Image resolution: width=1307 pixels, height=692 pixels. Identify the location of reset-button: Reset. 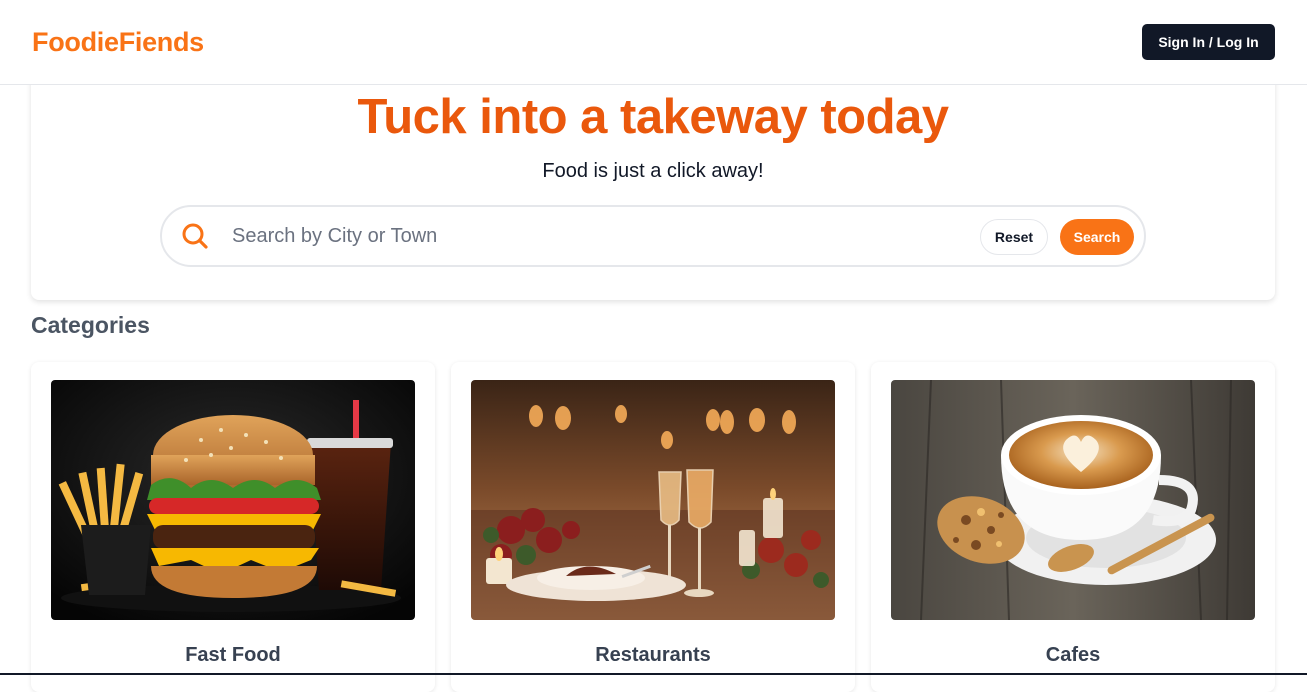
(1014, 237).